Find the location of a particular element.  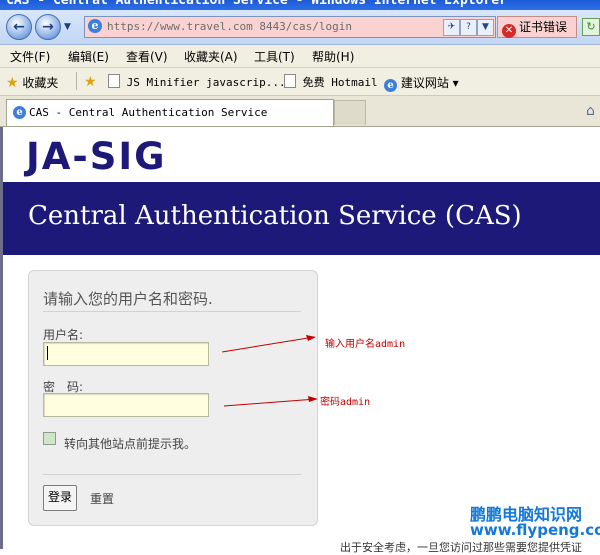

fav-link-hotmail: 免费 Hotmail is located at coordinates (331, 82).